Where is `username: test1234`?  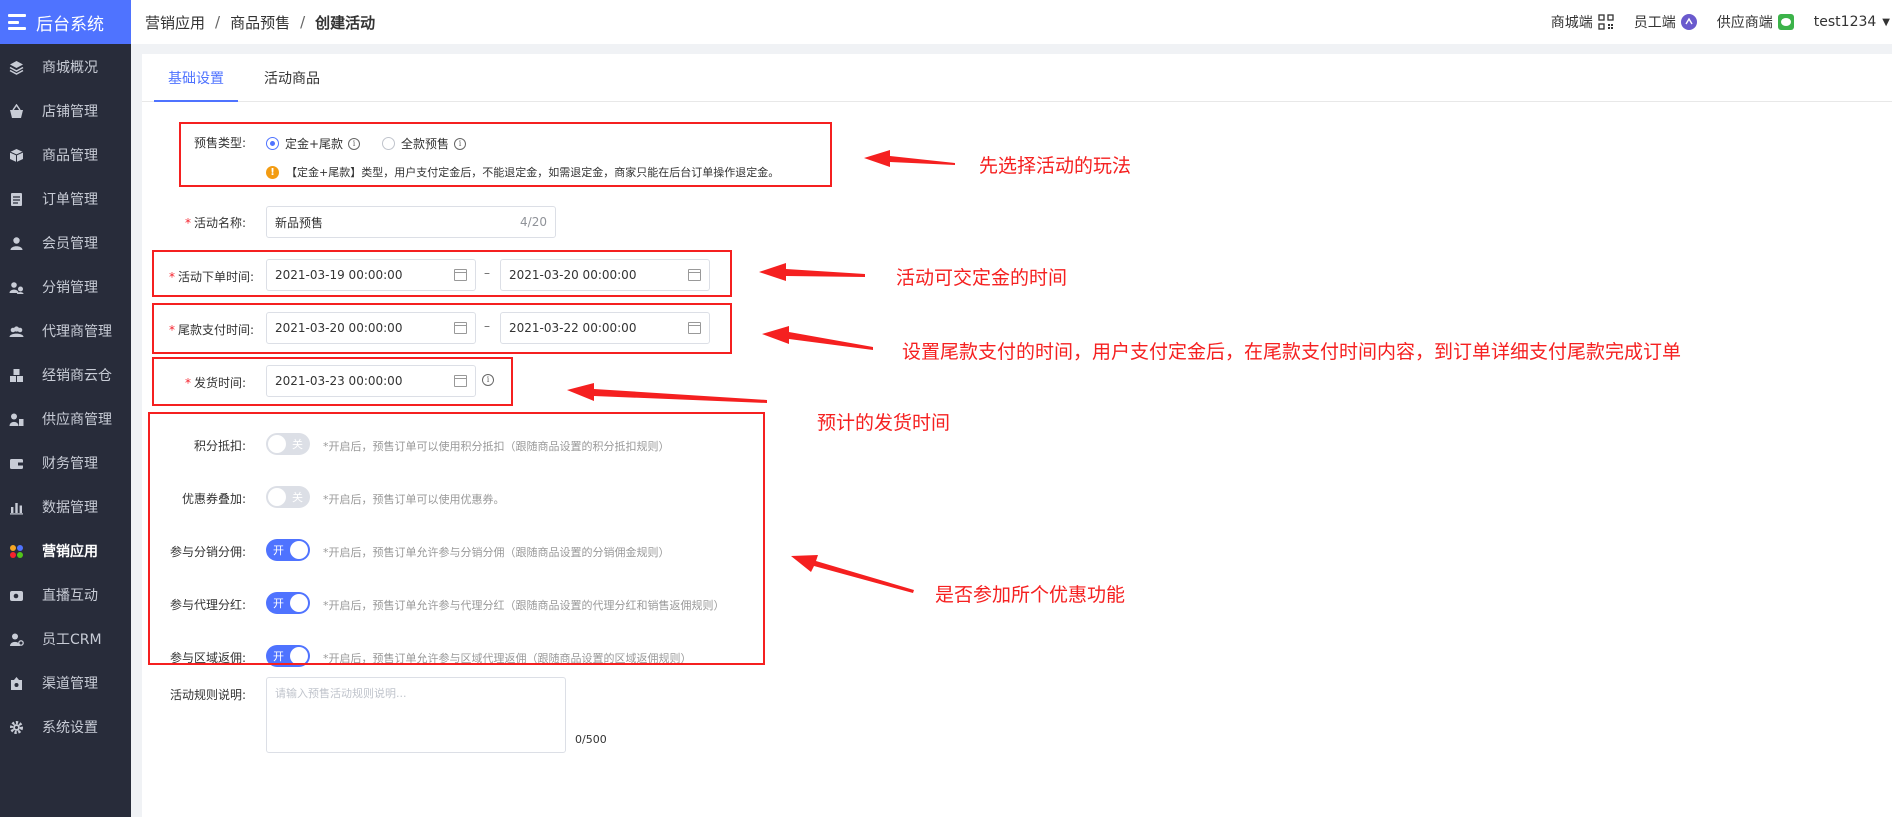 username: test1234 is located at coordinates (1845, 22).